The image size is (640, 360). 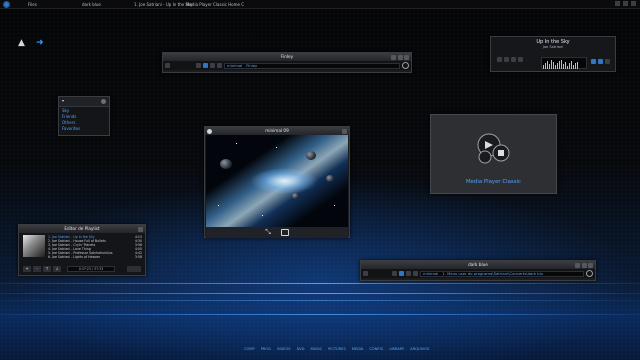 I want to click on top-player-window: Finley minimal Finley, so click(x=287, y=62).